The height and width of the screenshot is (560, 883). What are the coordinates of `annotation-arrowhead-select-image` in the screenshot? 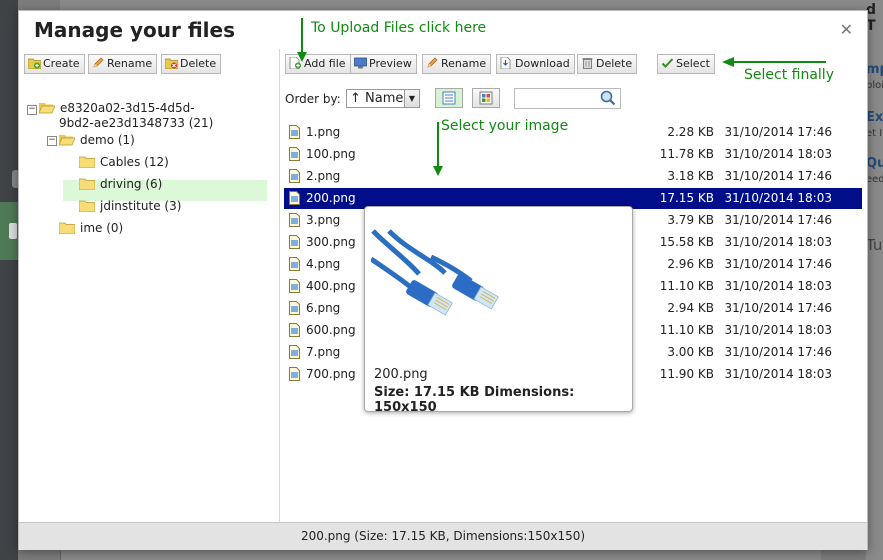 It's located at (438, 171).